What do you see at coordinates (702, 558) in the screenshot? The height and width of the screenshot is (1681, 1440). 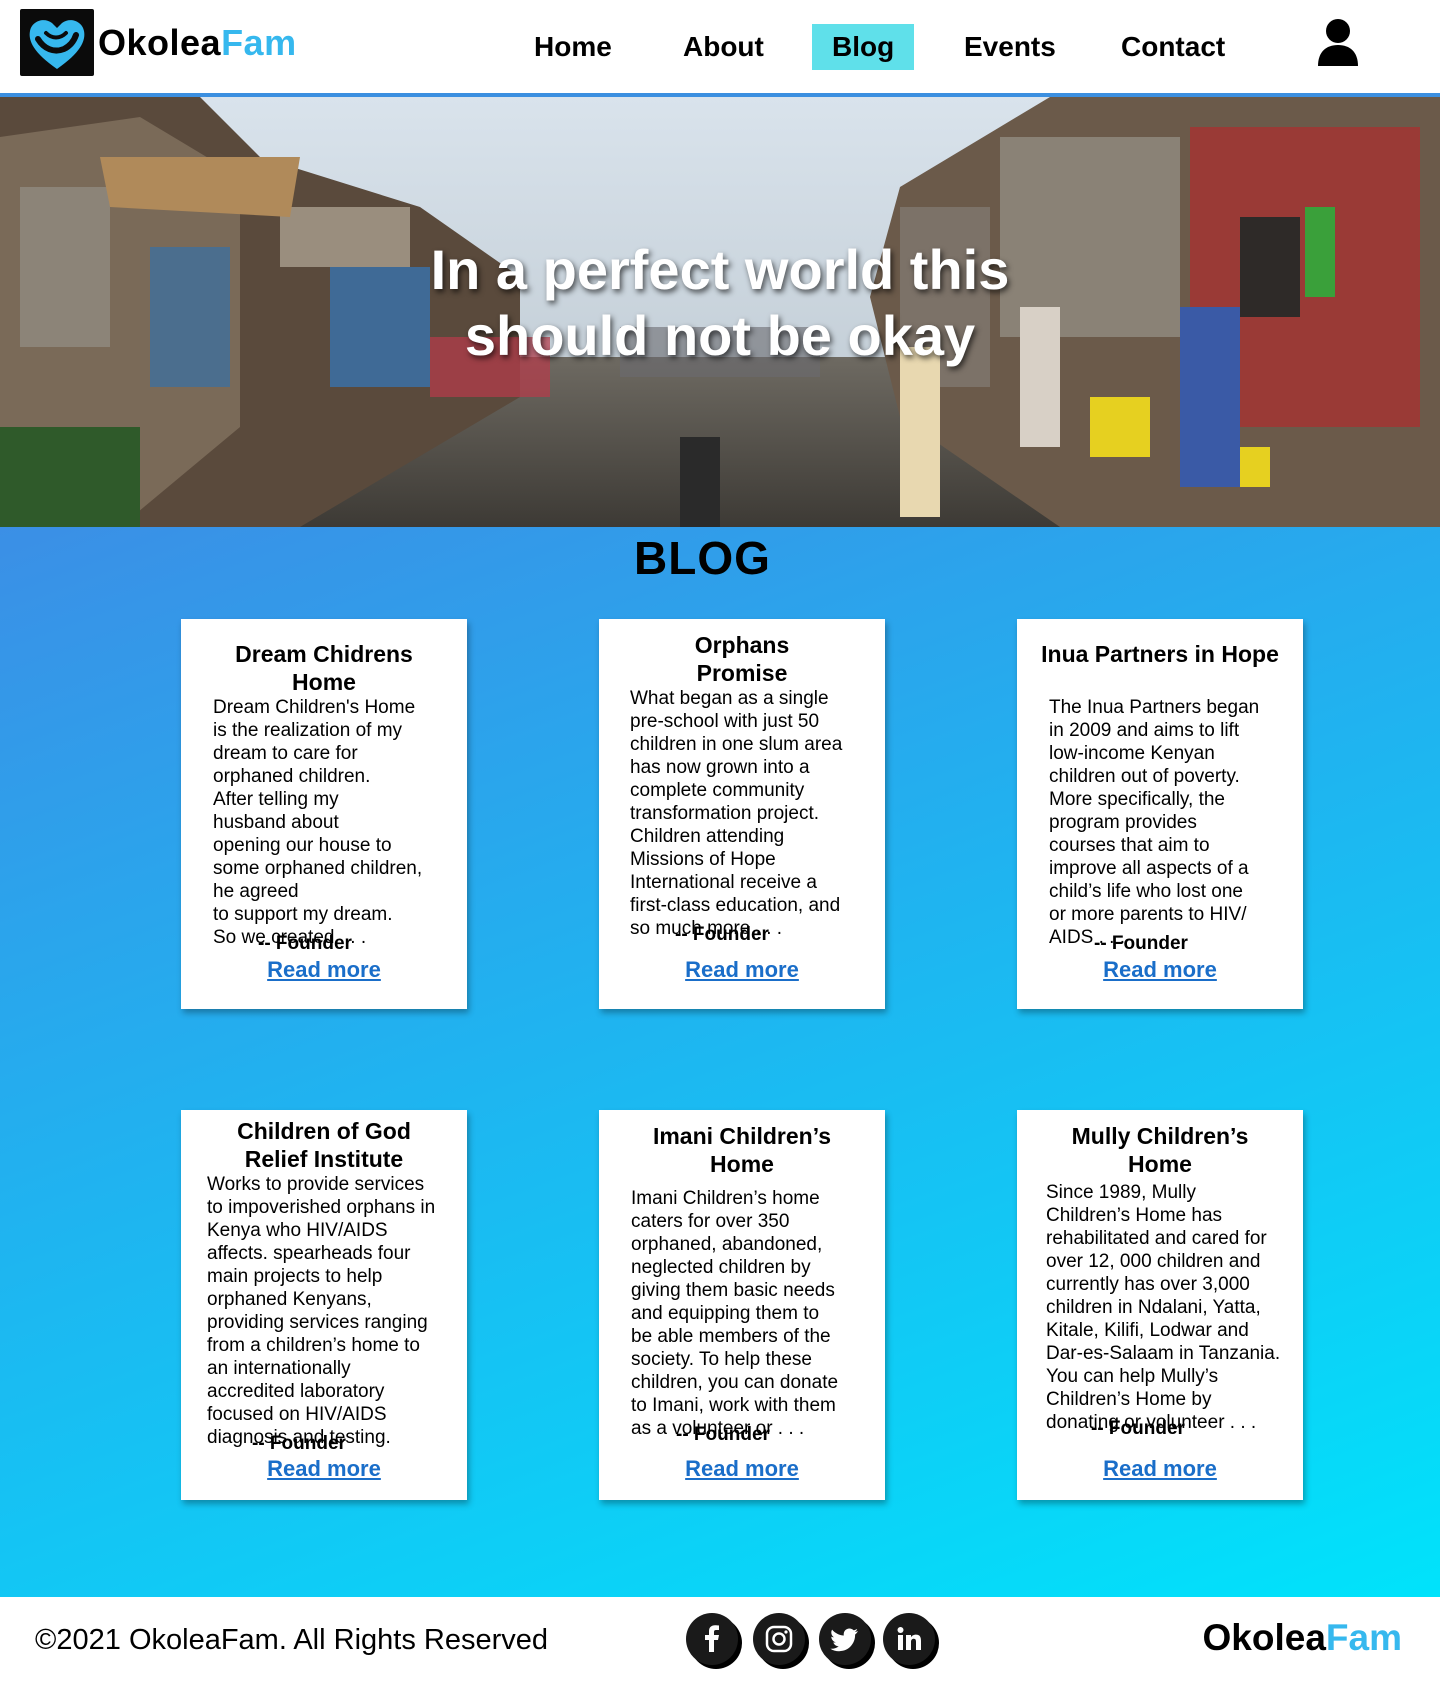 I see `blog-heading: BLOG` at bounding box center [702, 558].